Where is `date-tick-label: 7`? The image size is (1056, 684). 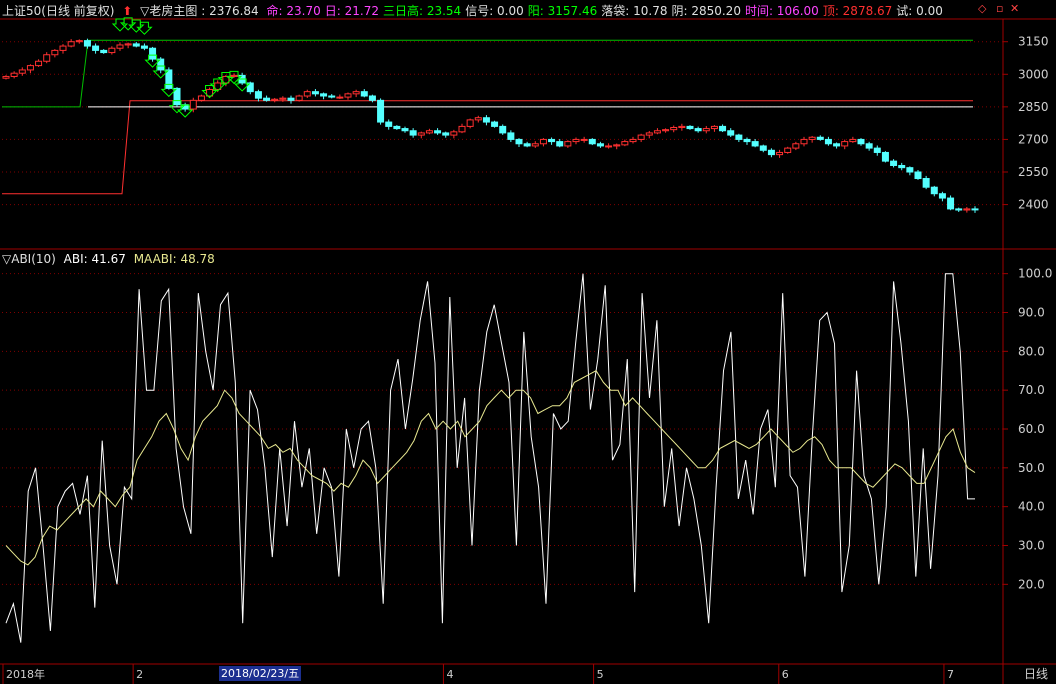 date-tick-label: 7 is located at coordinates (950, 674).